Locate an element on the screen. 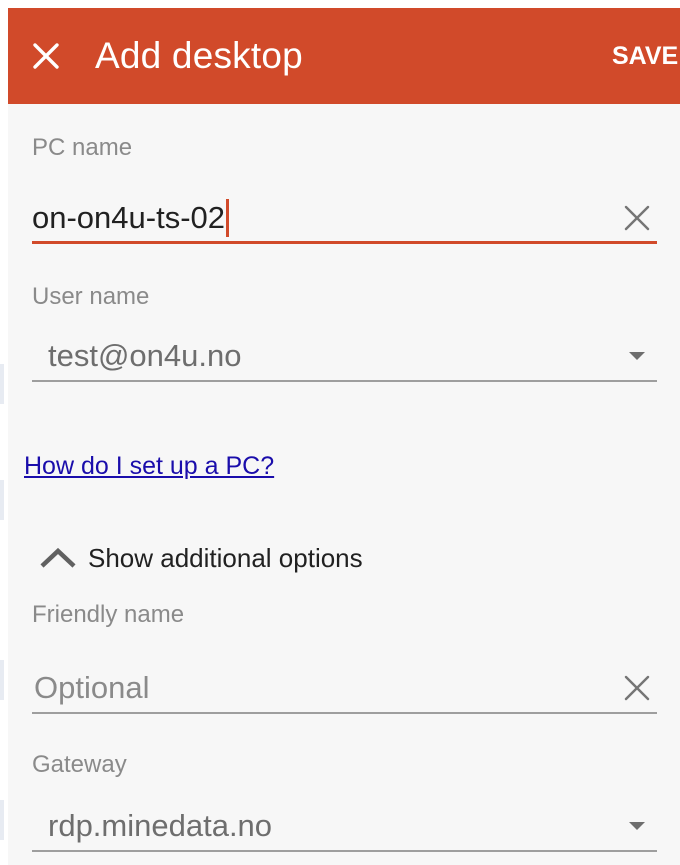  setup-help-link: How do I set up a PC? is located at coordinates (149, 466).